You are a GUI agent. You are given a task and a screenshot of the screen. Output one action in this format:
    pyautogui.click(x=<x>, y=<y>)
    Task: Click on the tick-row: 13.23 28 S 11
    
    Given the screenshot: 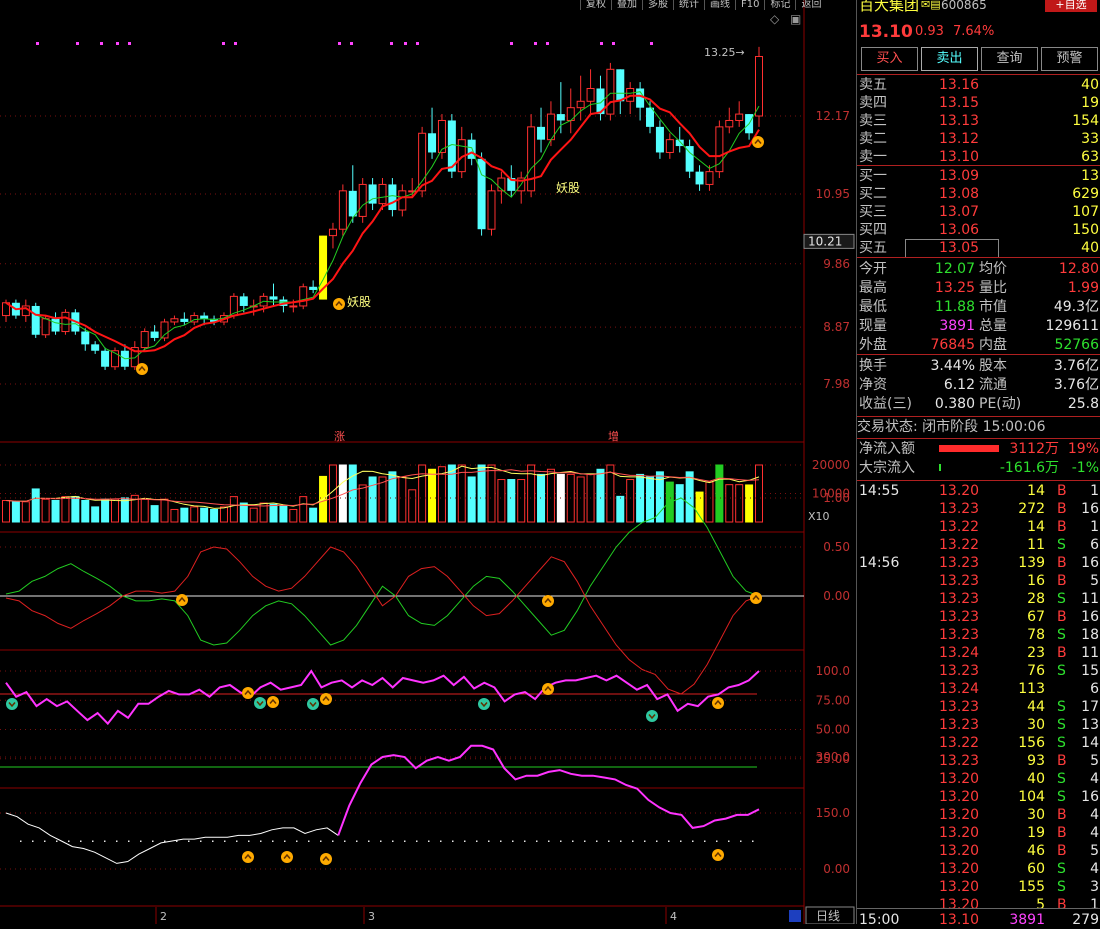 What is the action you would take?
    pyautogui.click(x=978, y=599)
    